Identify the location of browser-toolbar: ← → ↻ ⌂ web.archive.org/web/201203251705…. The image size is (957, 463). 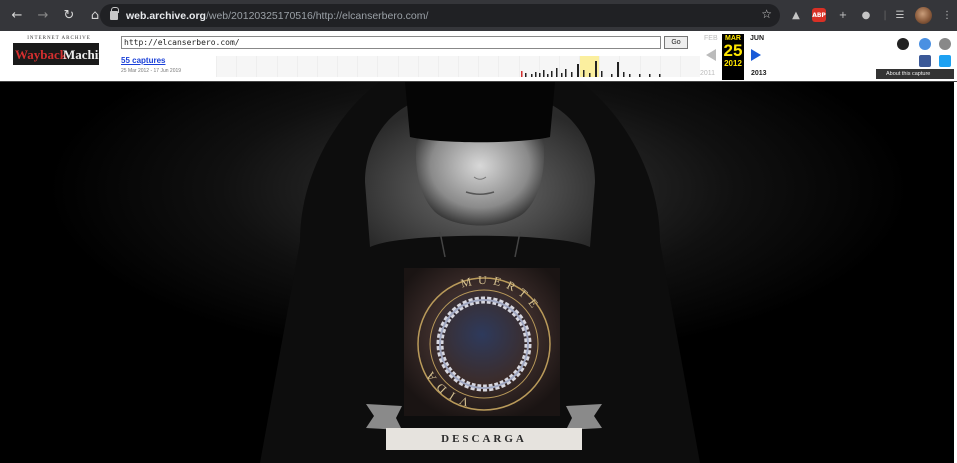
(478, 15).